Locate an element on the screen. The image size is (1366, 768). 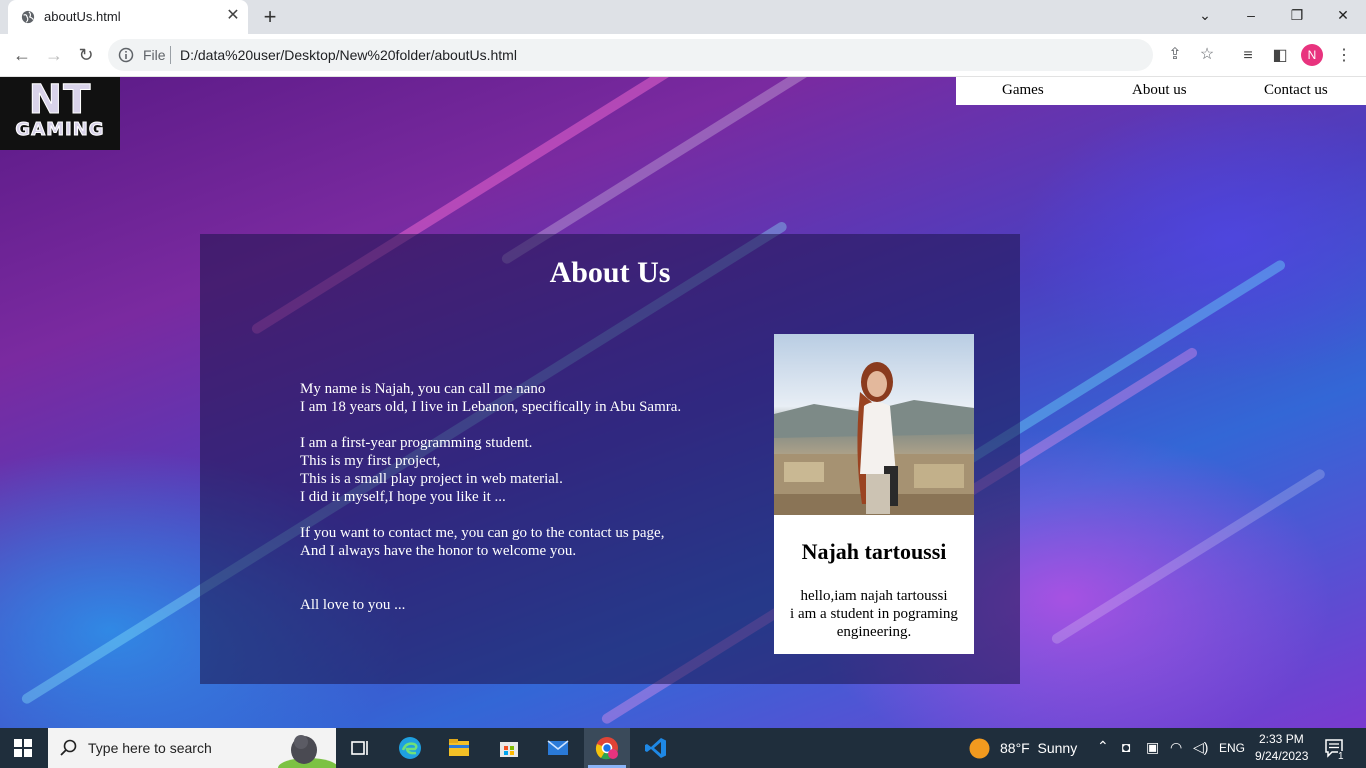
reading-list-icon: ≡ is located at coordinates (1248, 56).